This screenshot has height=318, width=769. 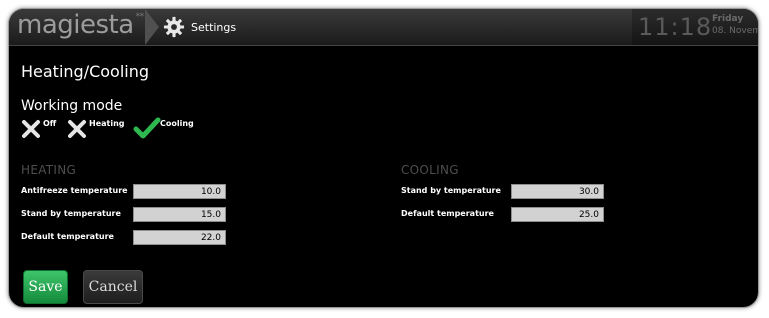 What do you see at coordinates (179, 237) in the screenshot?
I see `heating-default-temperature-input: 22.0` at bounding box center [179, 237].